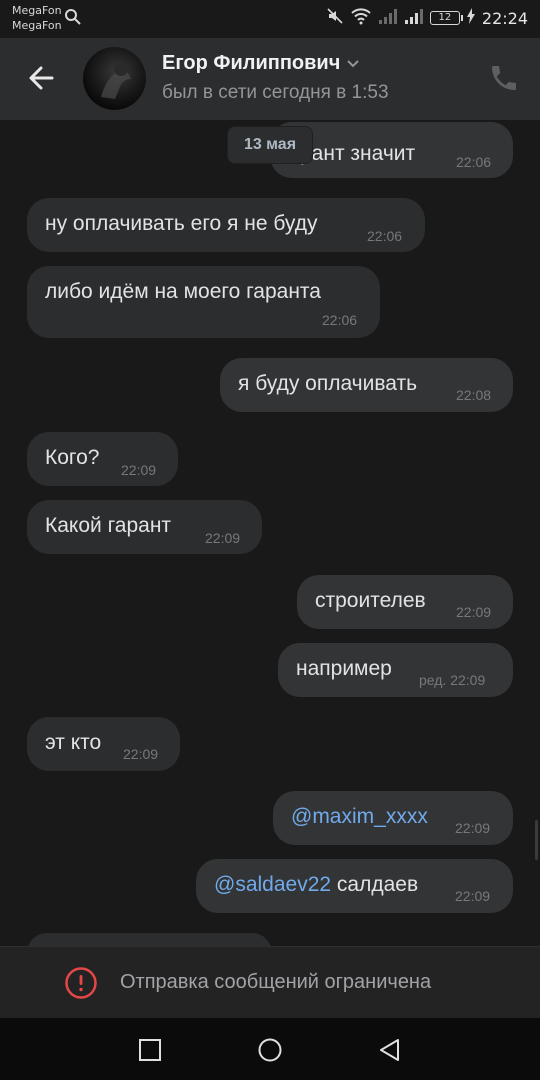 The width and height of the screenshot is (540, 1080). Describe the element at coordinates (471, 18) in the screenshot. I see `charging-icon` at that location.